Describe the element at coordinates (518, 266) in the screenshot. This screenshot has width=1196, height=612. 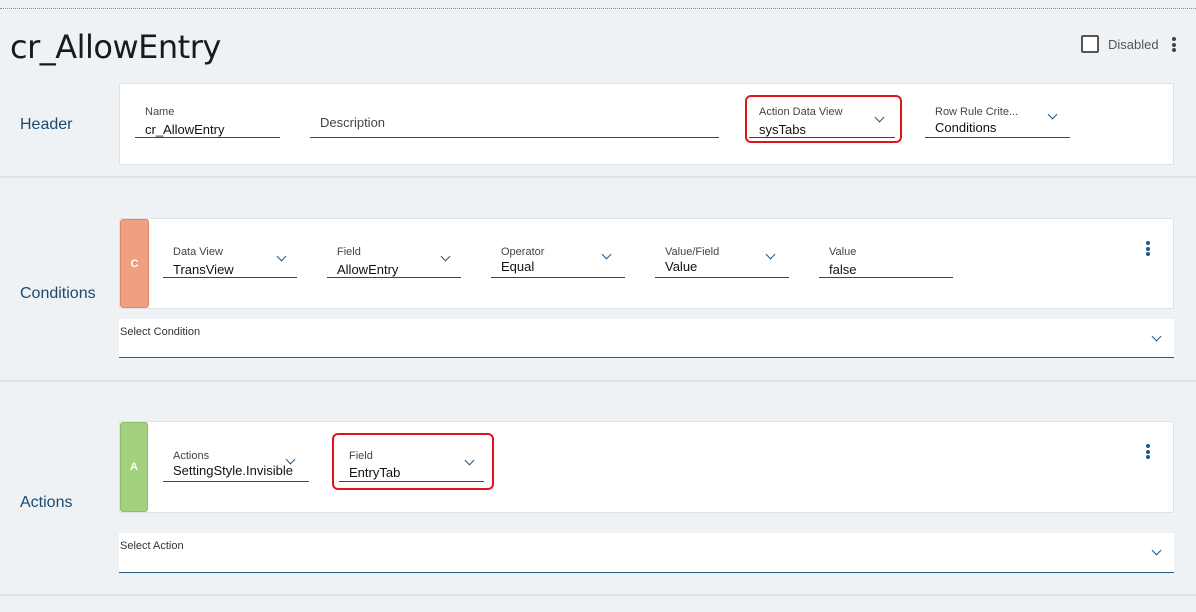
I see `operator-value: Equal` at that location.